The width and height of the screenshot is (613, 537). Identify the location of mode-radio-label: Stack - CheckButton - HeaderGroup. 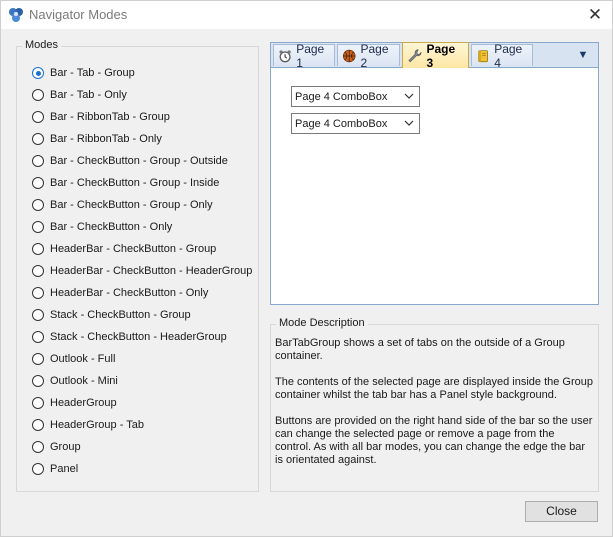
(138, 337).